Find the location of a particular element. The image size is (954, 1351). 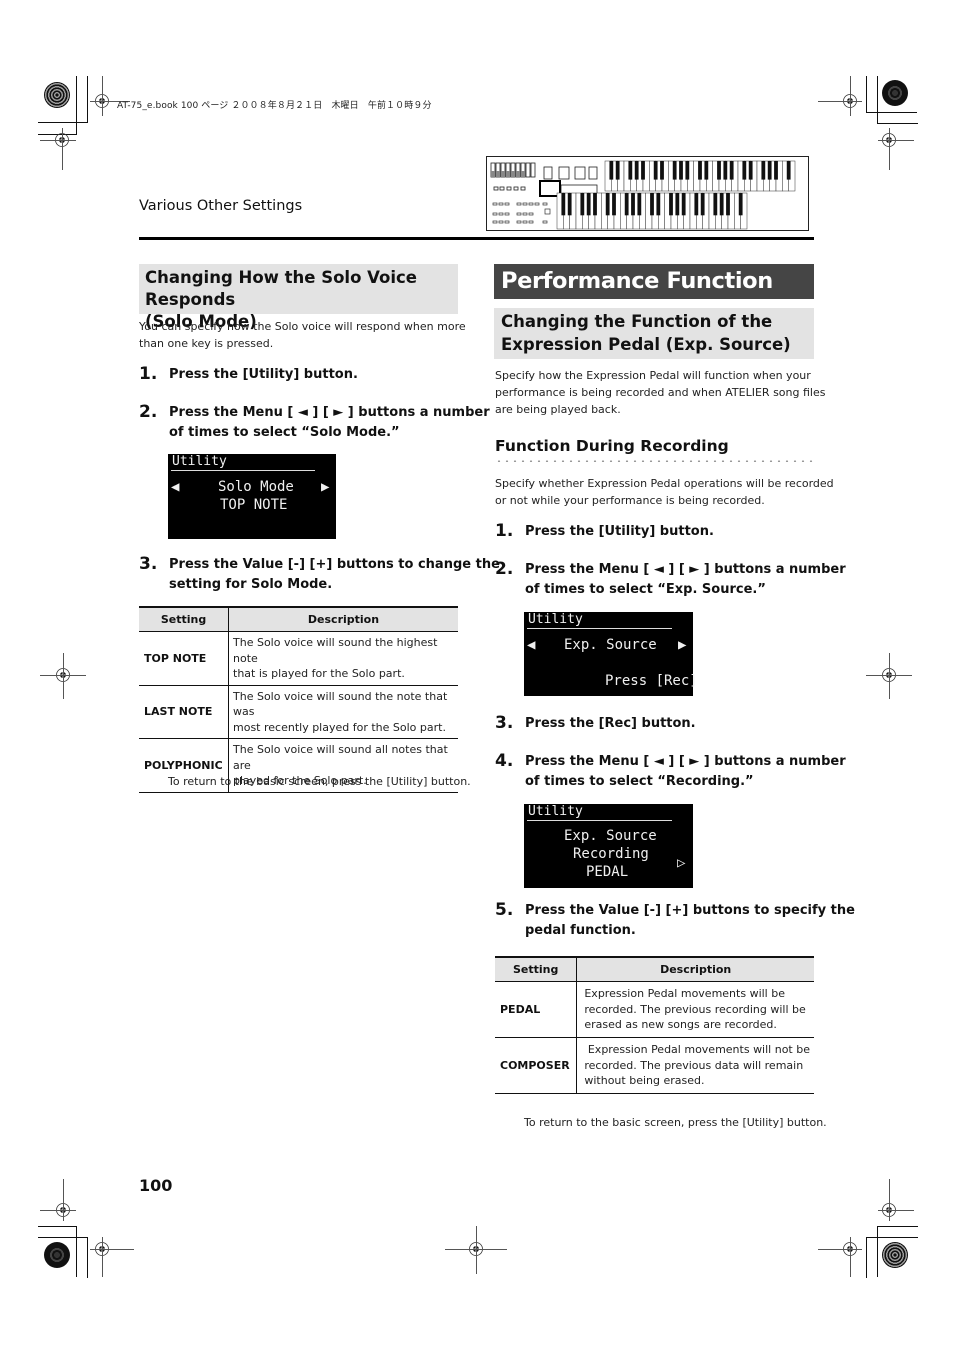

page-title: Performance Function Settings is located at coordinates (654, 296).